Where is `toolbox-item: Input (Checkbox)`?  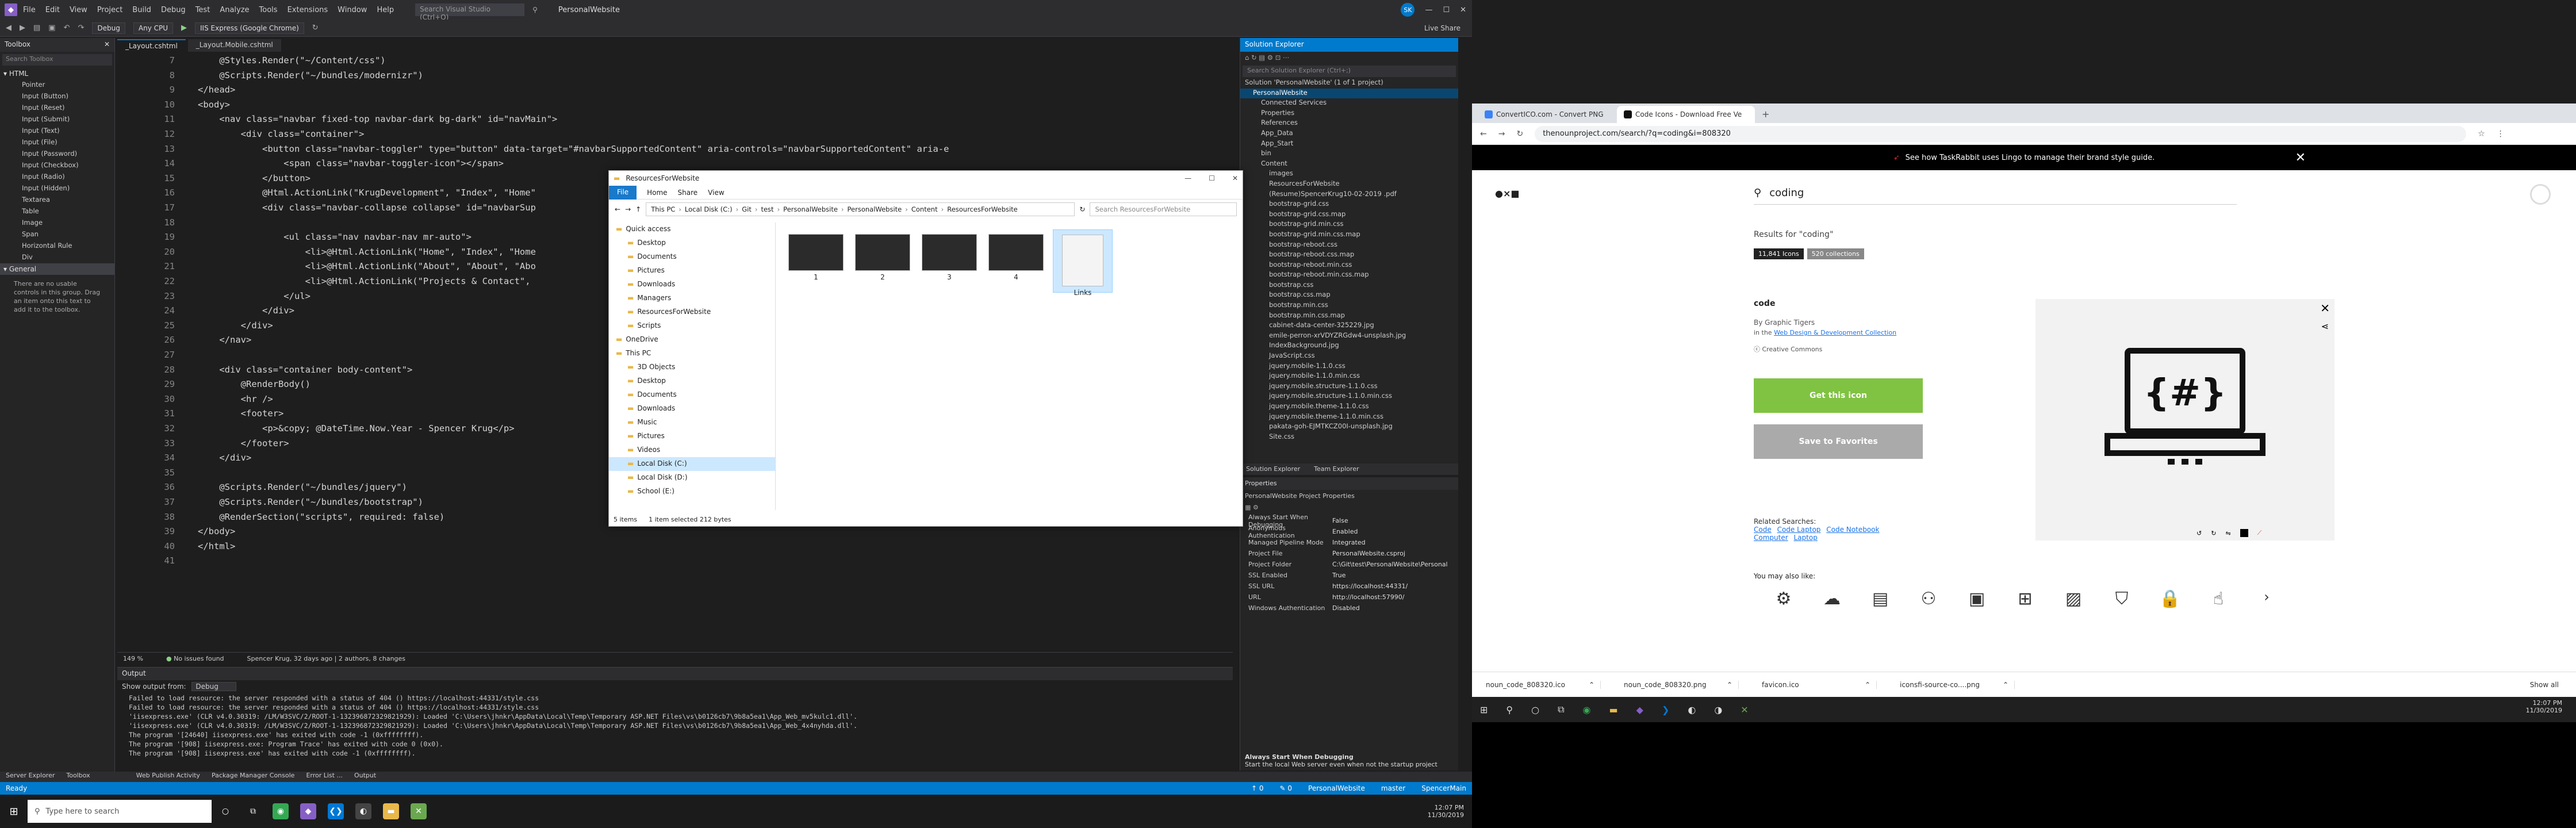
toolbox-item: Input (Checkbox) is located at coordinates (57, 165).